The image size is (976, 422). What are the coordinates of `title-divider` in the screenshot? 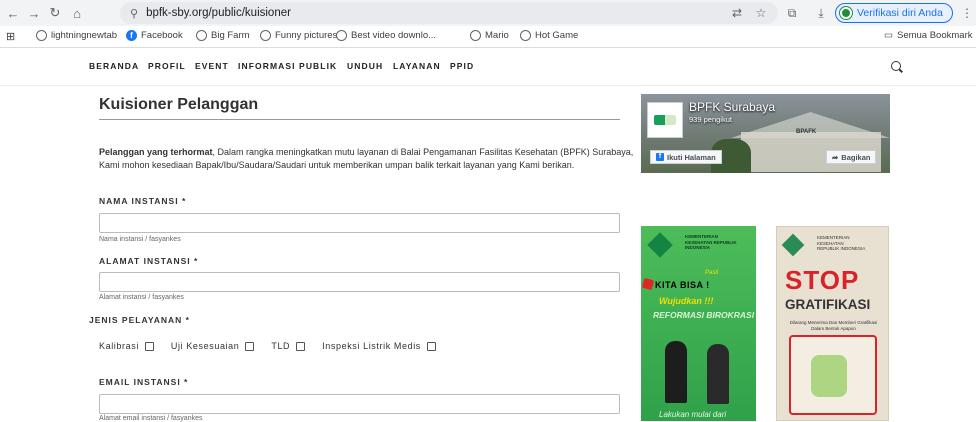 It's located at (359, 119).